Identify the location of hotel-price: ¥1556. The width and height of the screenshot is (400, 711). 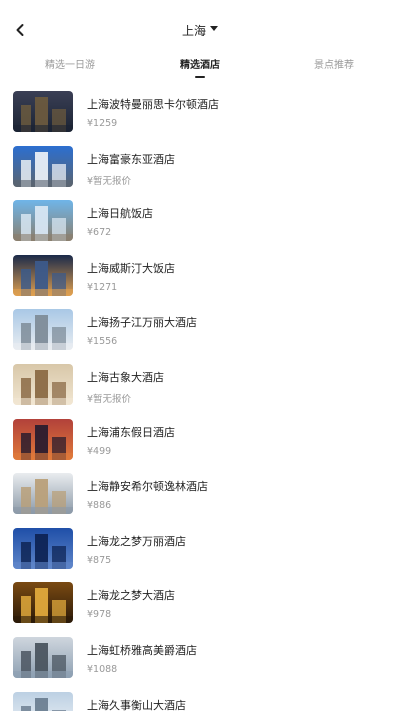
(102, 342).